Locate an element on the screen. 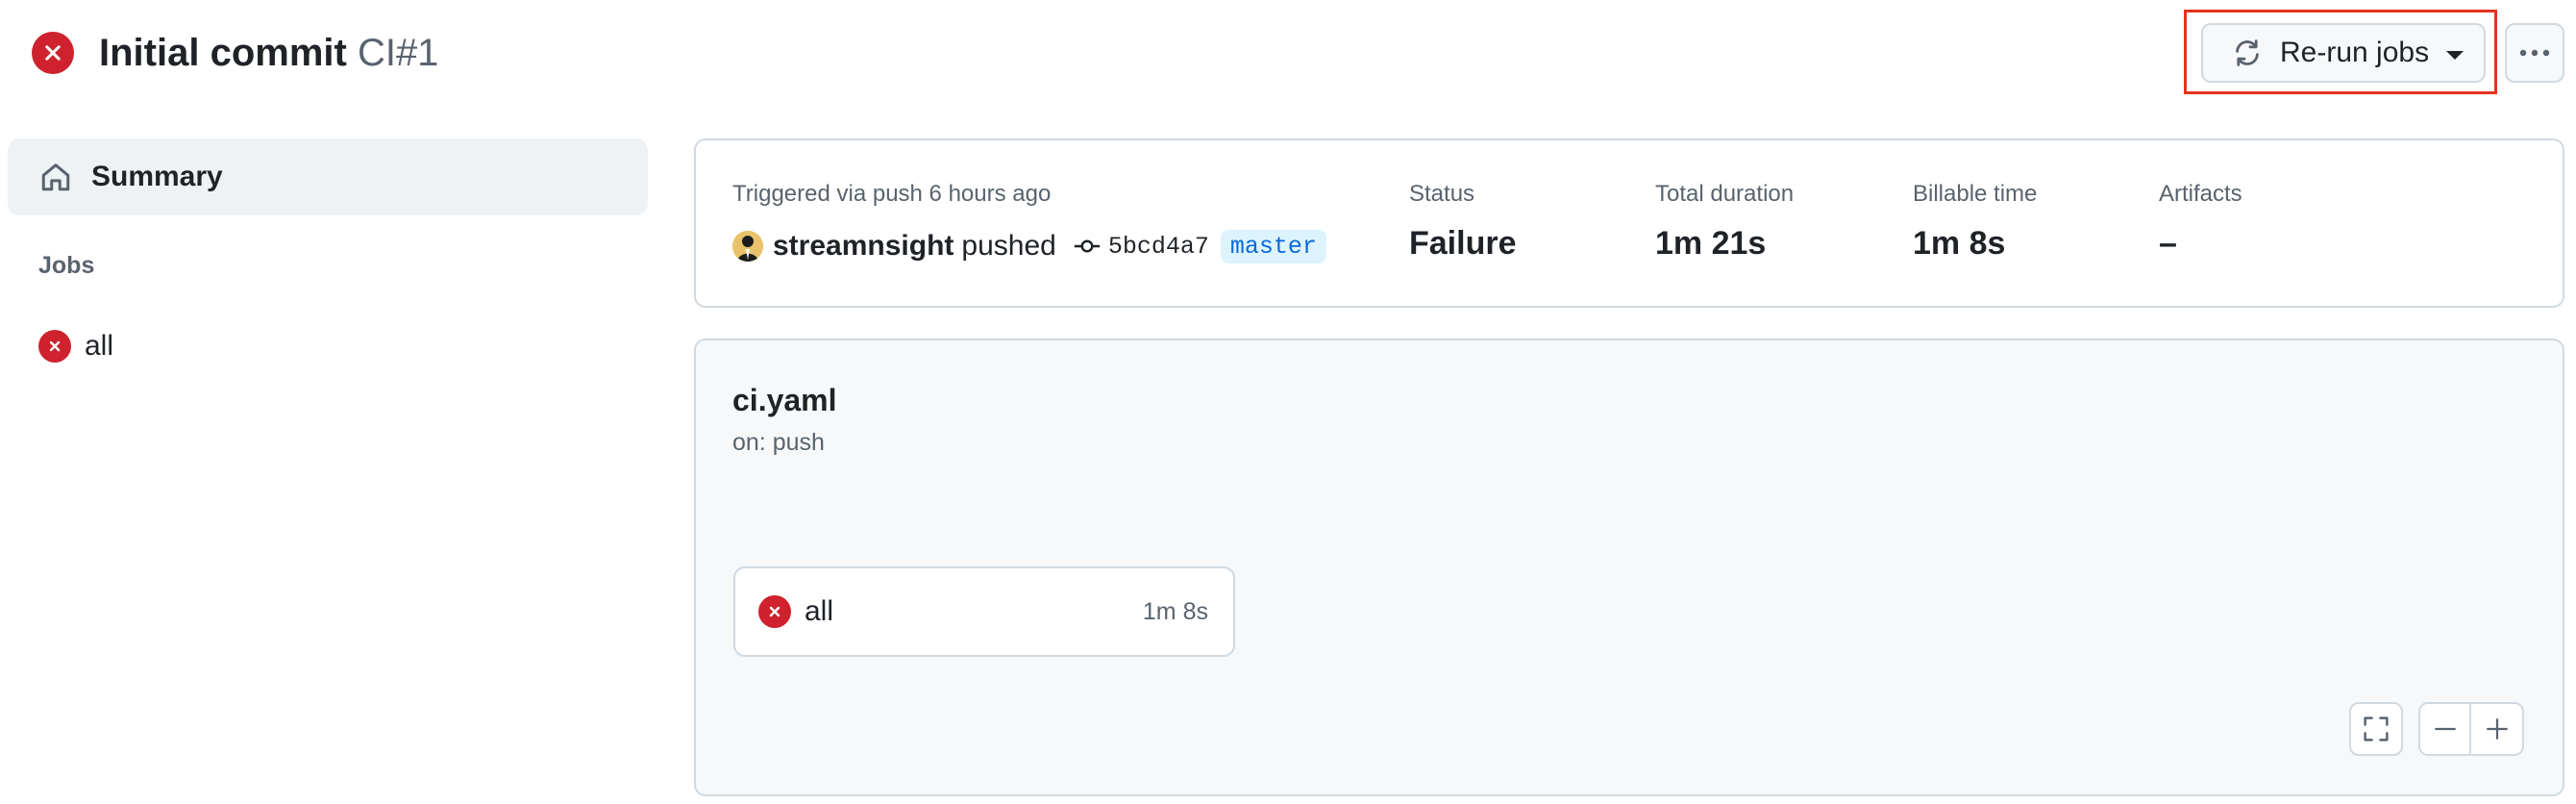 The height and width of the screenshot is (804, 2576). trigger-text: Triggered via push 6 hours ago is located at coordinates (892, 194).